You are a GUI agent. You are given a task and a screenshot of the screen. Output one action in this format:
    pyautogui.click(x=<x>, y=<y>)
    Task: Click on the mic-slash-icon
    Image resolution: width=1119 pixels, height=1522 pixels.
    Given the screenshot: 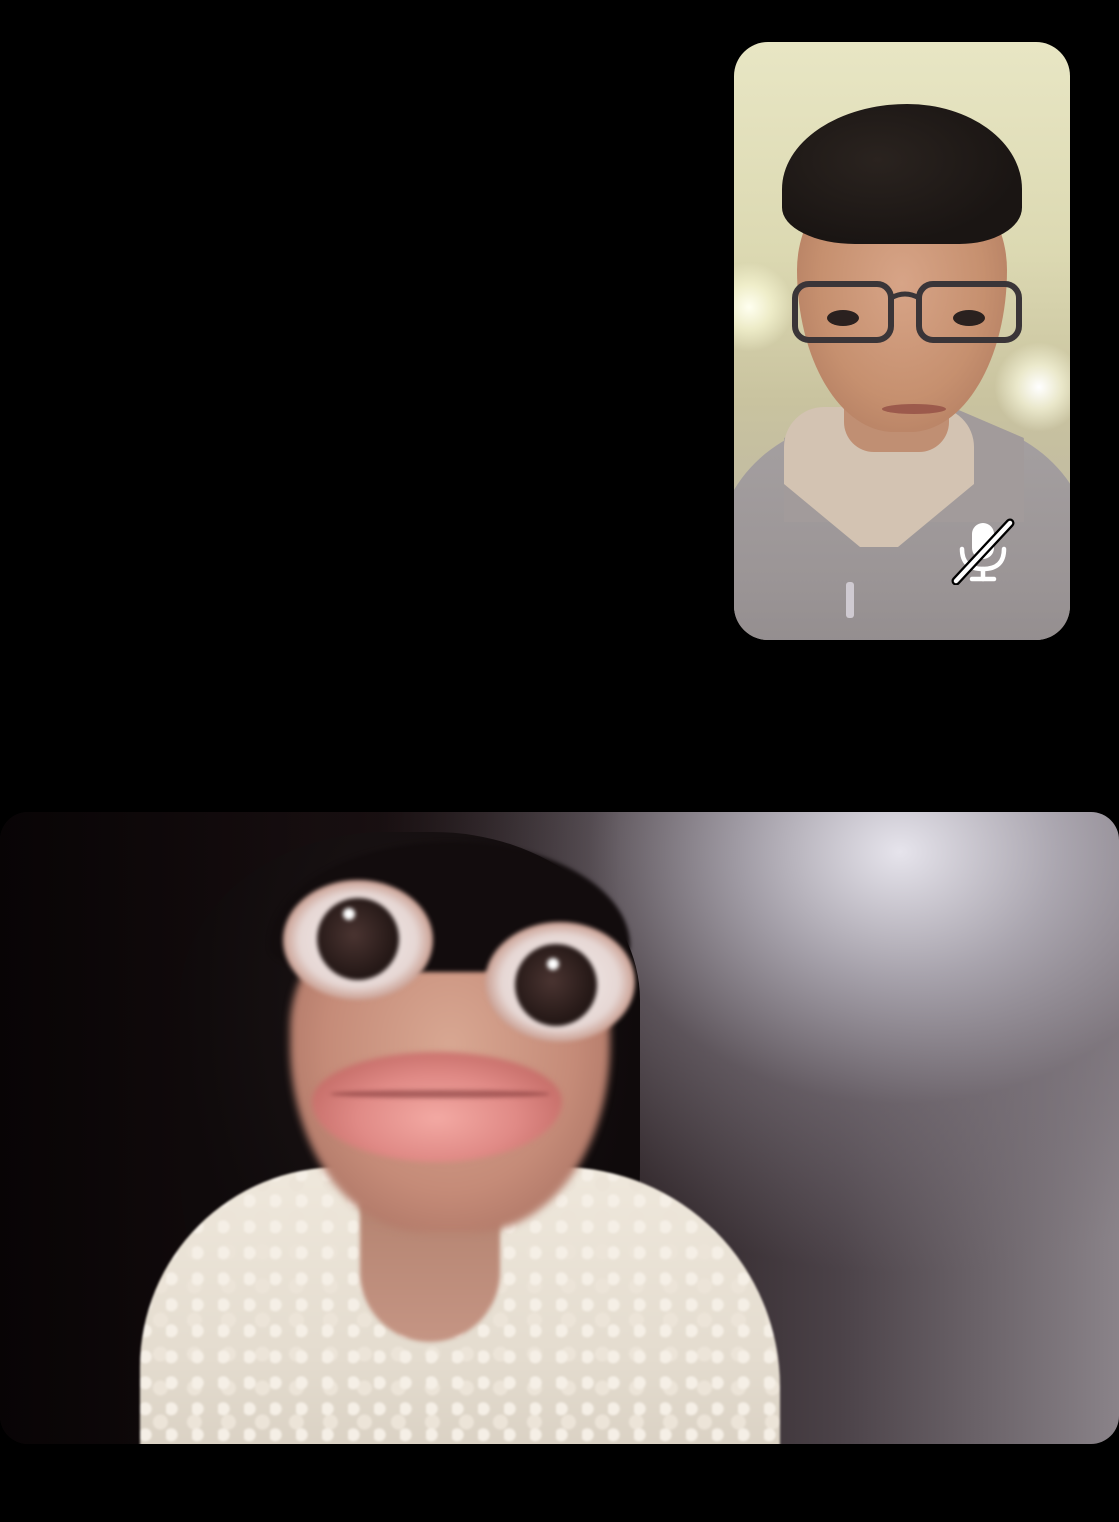 What is the action you would take?
    pyautogui.click(x=982, y=551)
    